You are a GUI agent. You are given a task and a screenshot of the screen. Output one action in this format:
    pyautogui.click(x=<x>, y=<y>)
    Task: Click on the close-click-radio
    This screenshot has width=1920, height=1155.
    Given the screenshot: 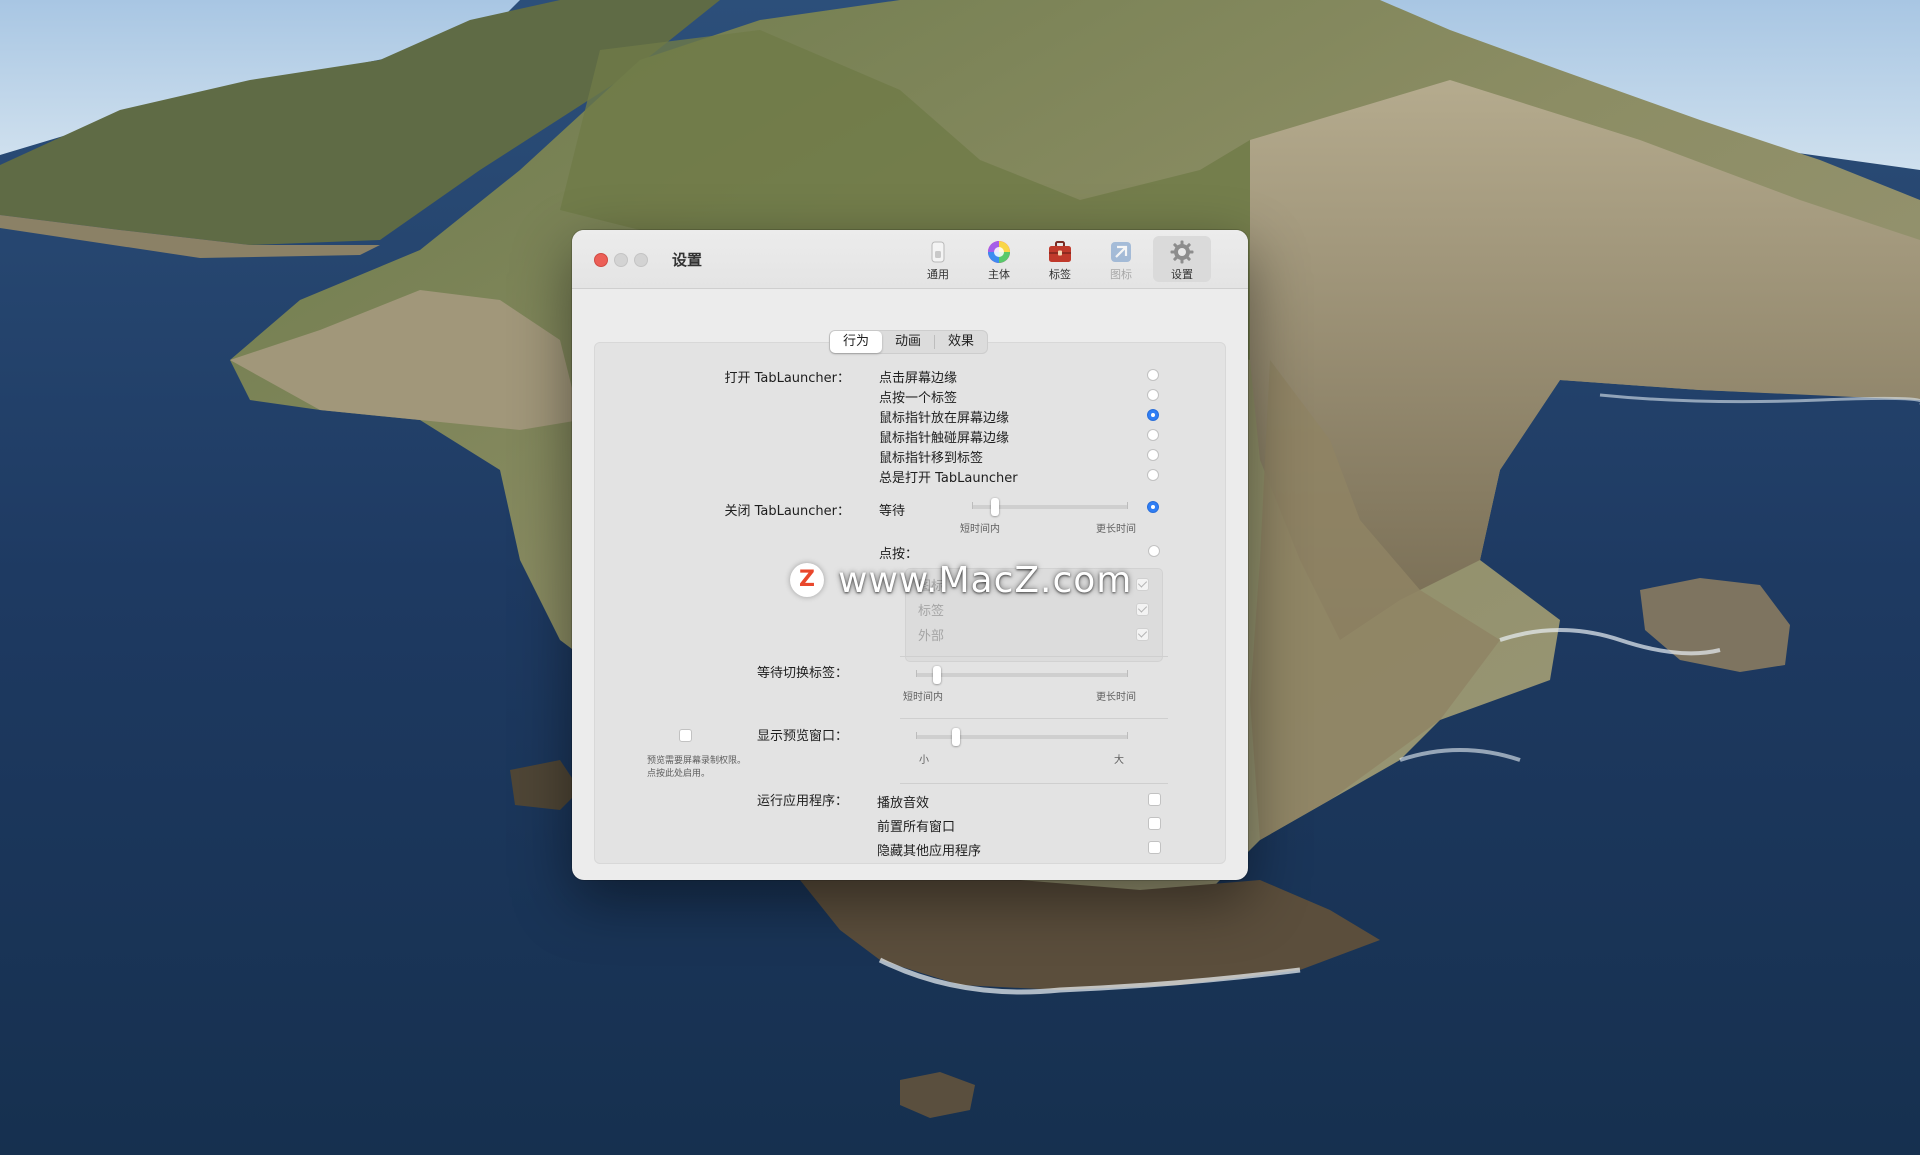 What is the action you would take?
    pyautogui.click(x=1154, y=551)
    